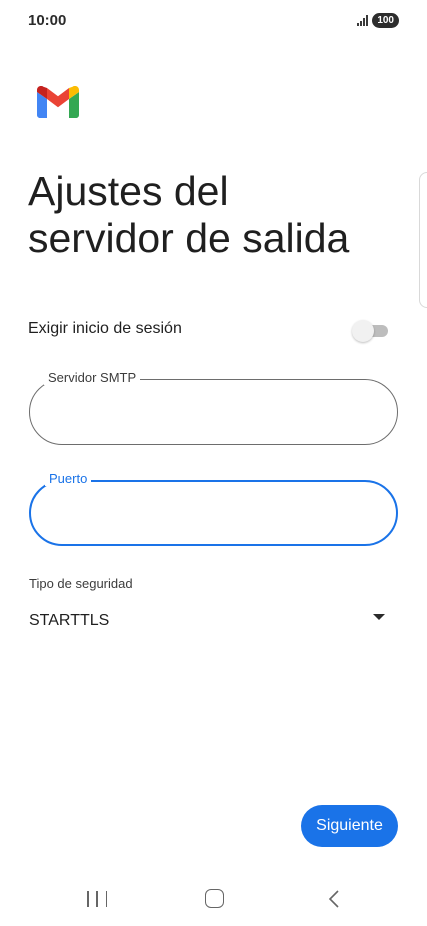 The height and width of the screenshot is (926, 427). I want to click on require-login-label: Exigir inicio de sesión, so click(105, 328).